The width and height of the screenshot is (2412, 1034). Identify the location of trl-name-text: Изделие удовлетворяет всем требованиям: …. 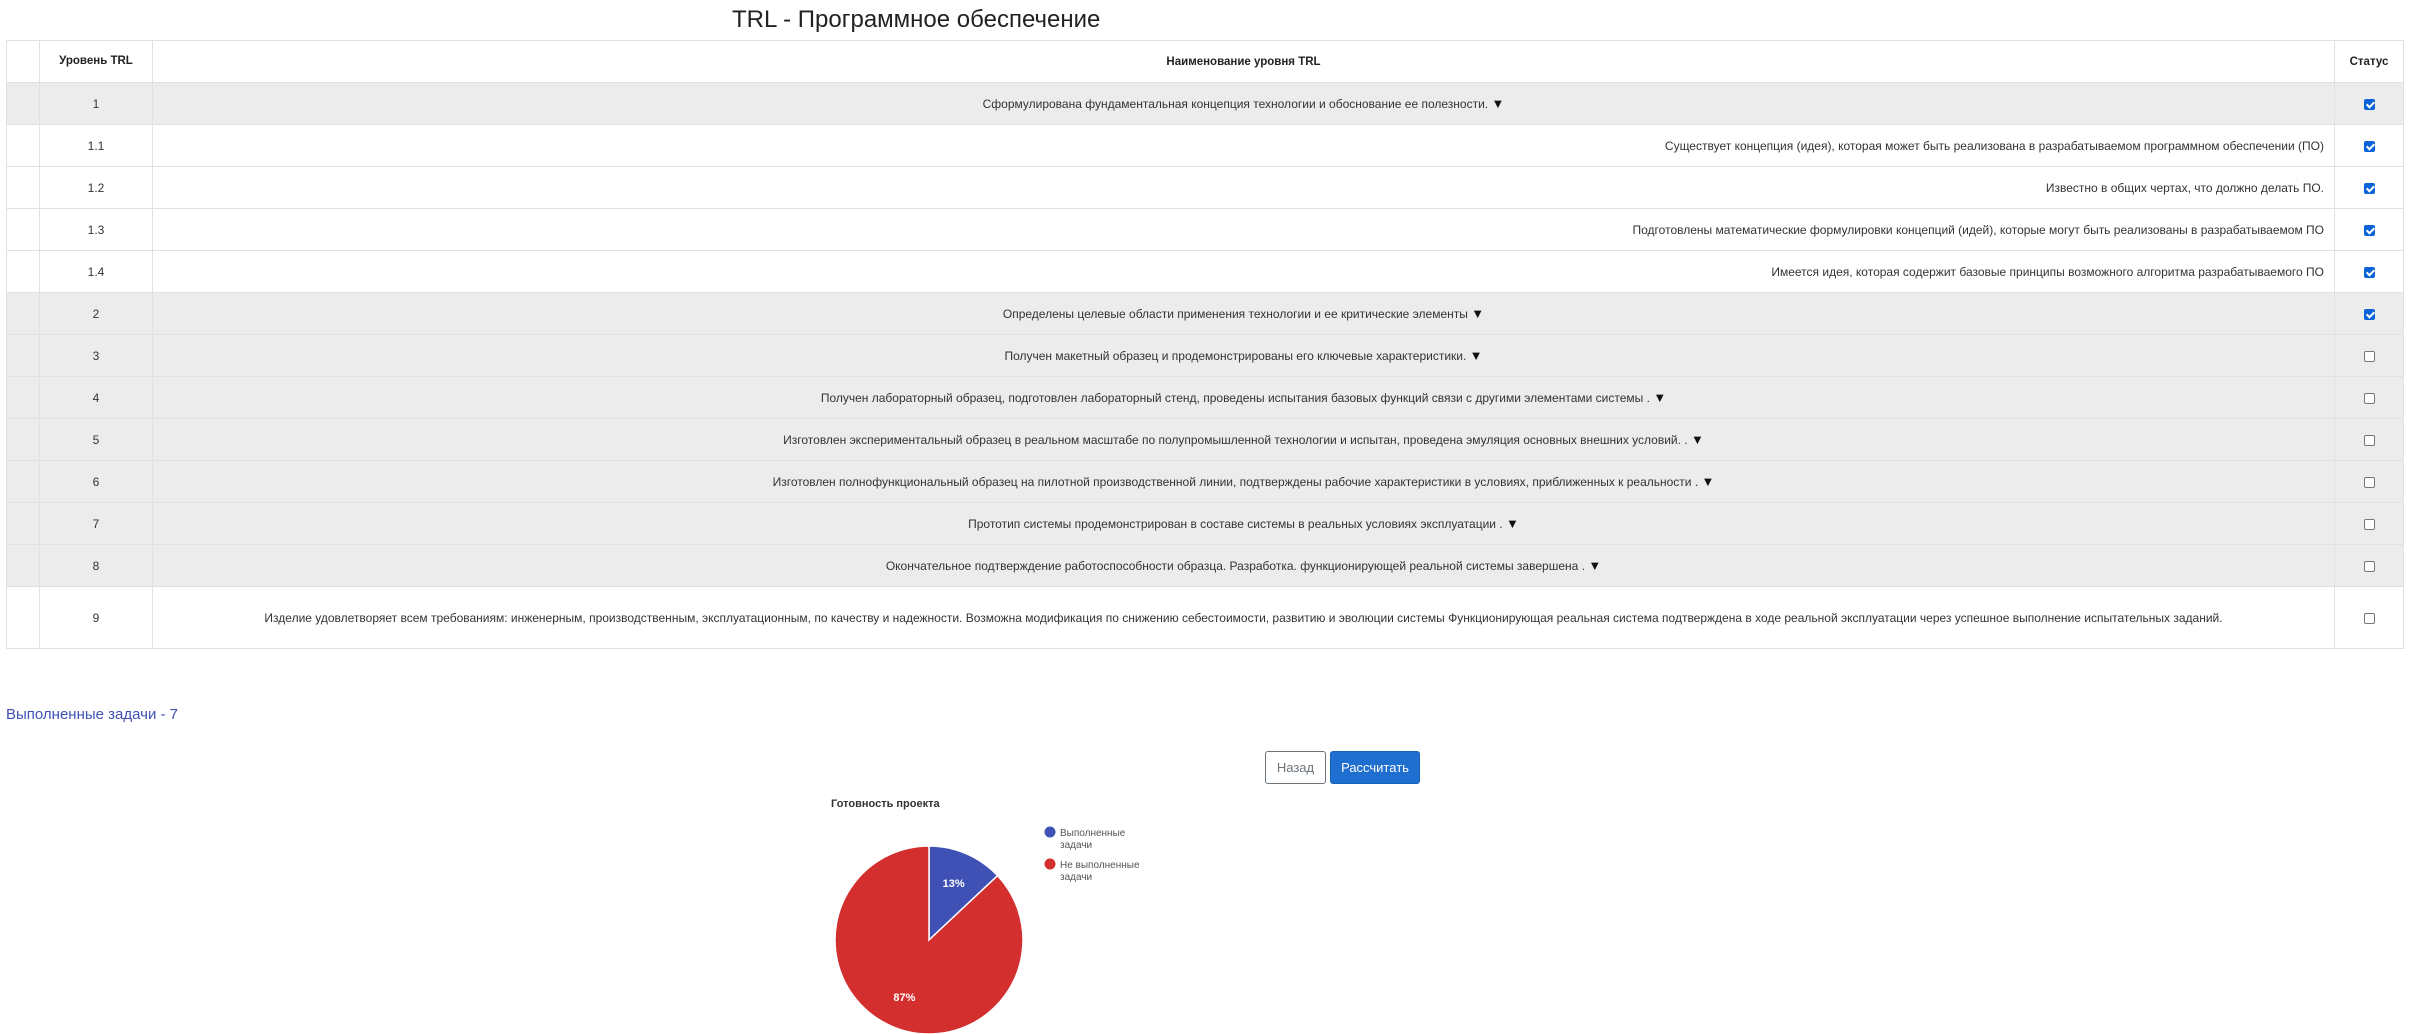
(1243, 617).